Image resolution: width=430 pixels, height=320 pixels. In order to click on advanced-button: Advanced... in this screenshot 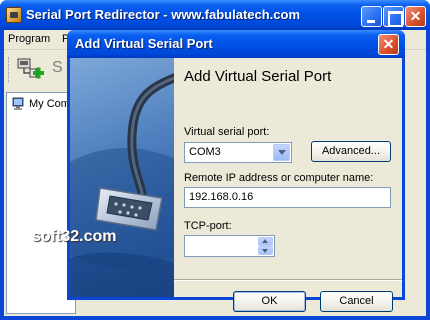, I will do `click(351, 151)`.